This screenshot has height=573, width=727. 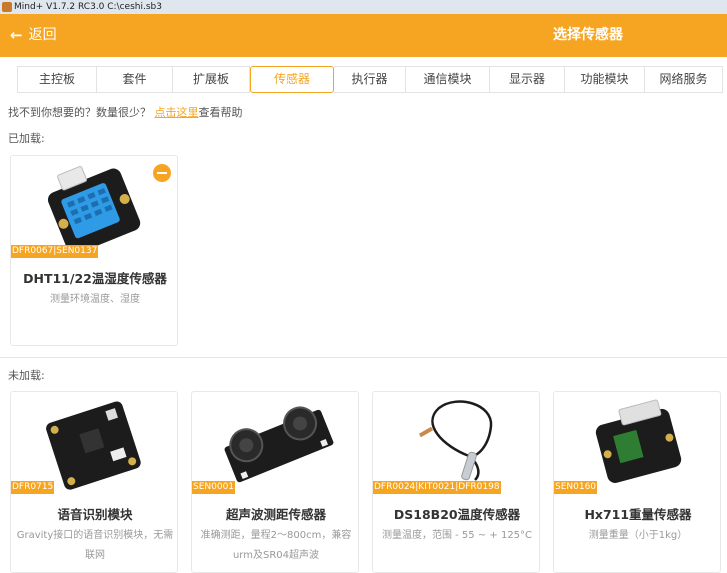 I want to click on tab-function-modules: 功能模块, so click(x=605, y=79).